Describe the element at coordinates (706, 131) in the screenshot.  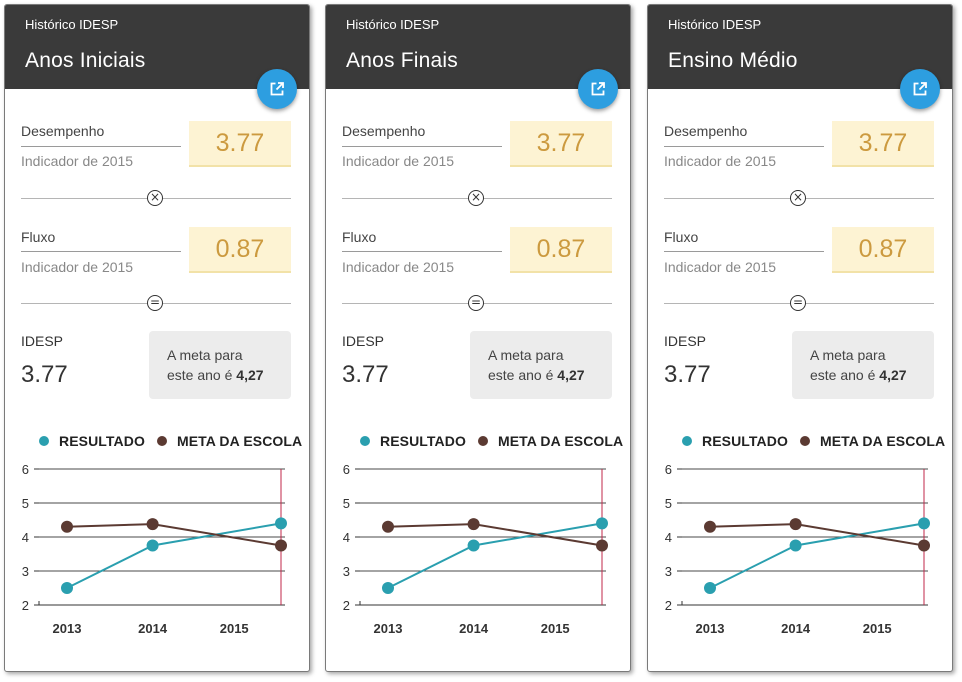
I see `desempenho-label: Desempenho` at that location.